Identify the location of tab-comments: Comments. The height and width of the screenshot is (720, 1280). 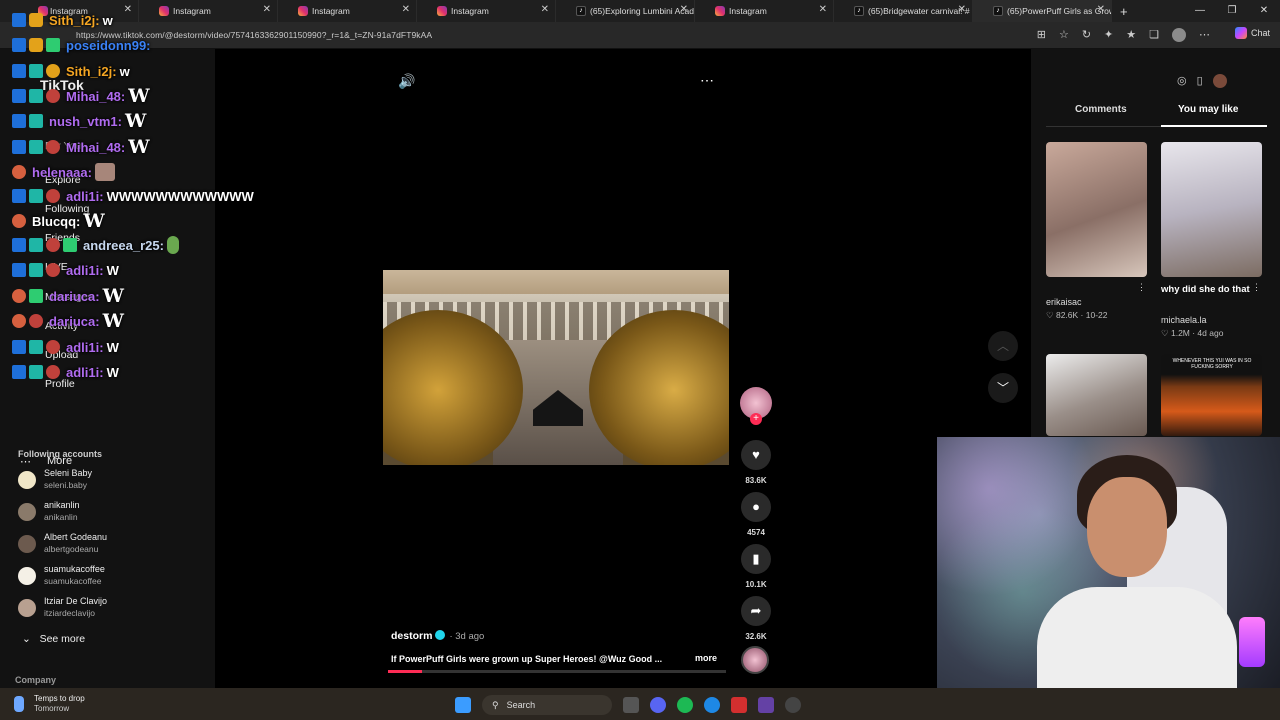
(1101, 109).